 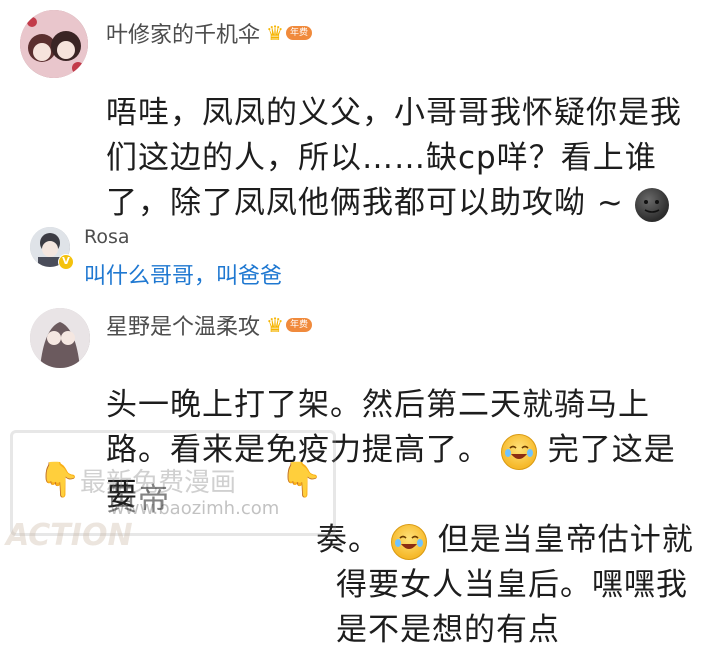 I want to click on moon-face-emoji, so click(x=651, y=204).